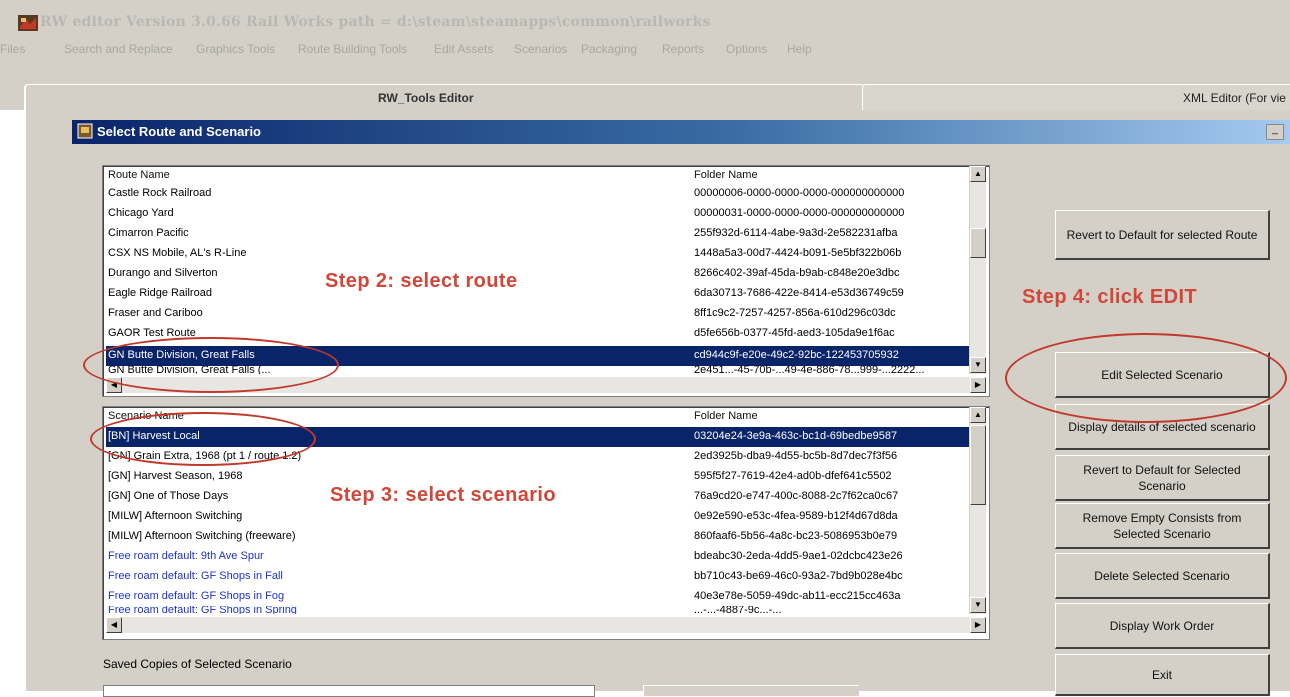  What do you see at coordinates (139, 176) in the screenshot?
I see `route-name-header: Route Name` at bounding box center [139, 176].